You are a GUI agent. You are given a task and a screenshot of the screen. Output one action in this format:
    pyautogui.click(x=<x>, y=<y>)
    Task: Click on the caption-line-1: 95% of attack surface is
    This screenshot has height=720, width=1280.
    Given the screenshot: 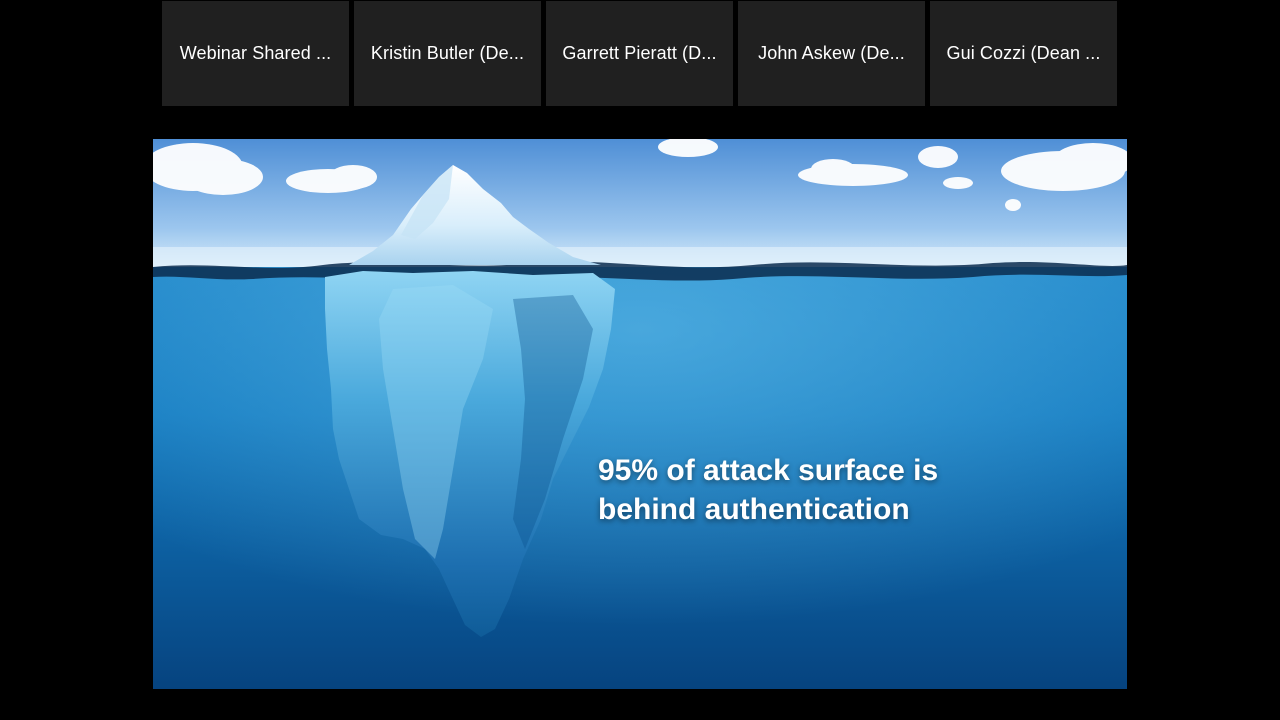 What is the action you would take?
    pyautogui.click(x=768, y=470)
    